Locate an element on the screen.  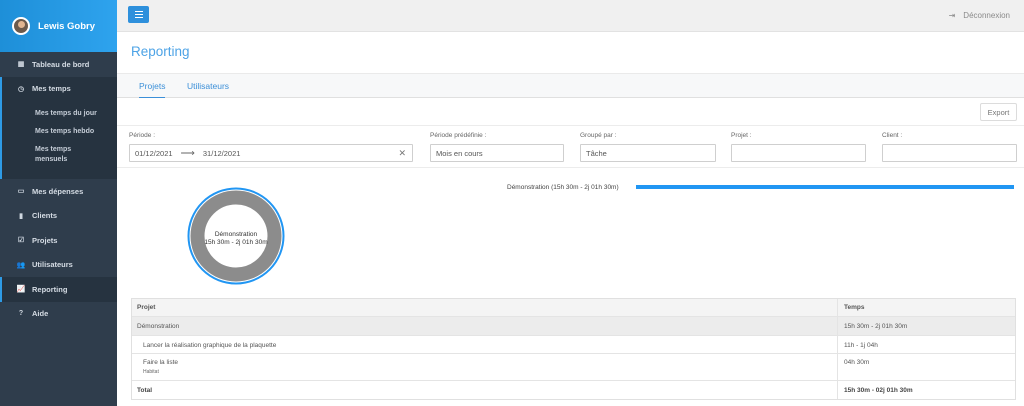
user-name: Lewis Gobry is located at coordinates (67, 26).